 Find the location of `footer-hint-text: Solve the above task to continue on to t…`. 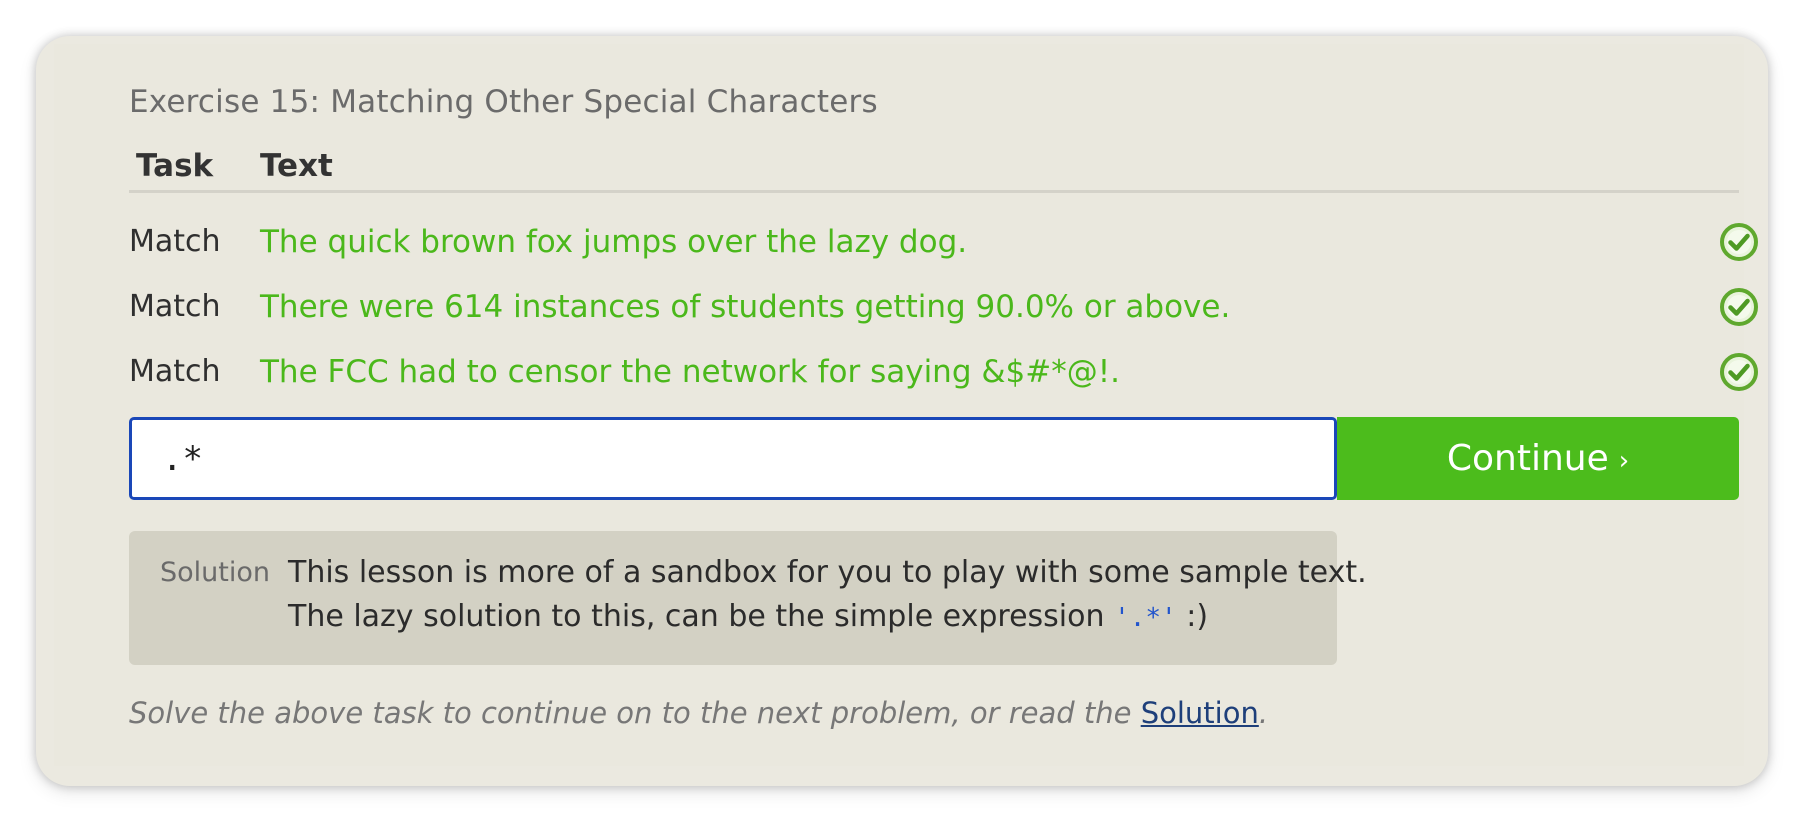

footer-hint-text: Solve the above task to continue on to t… is located at coordinates (630, 713).